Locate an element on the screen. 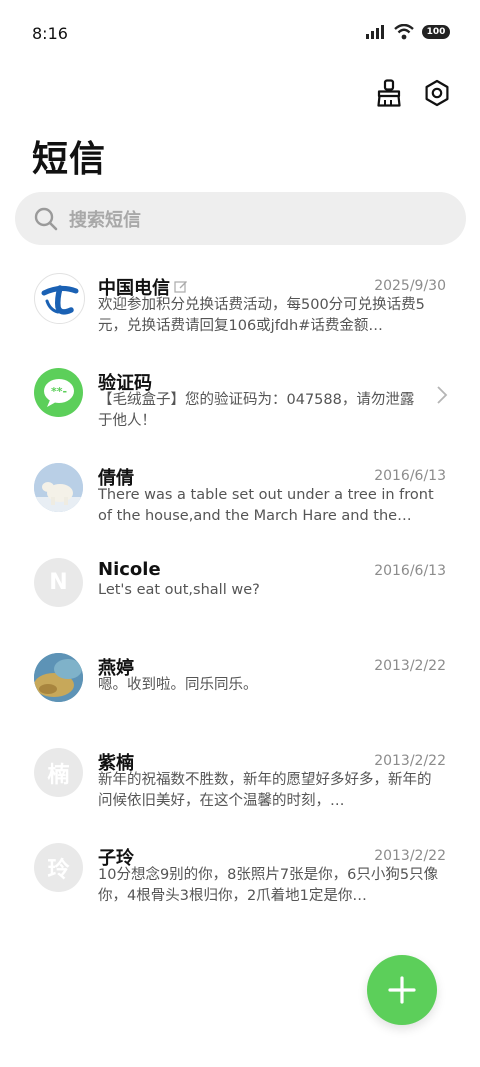  search-bar: 搜索短信 is located at coordinates (240, 218).